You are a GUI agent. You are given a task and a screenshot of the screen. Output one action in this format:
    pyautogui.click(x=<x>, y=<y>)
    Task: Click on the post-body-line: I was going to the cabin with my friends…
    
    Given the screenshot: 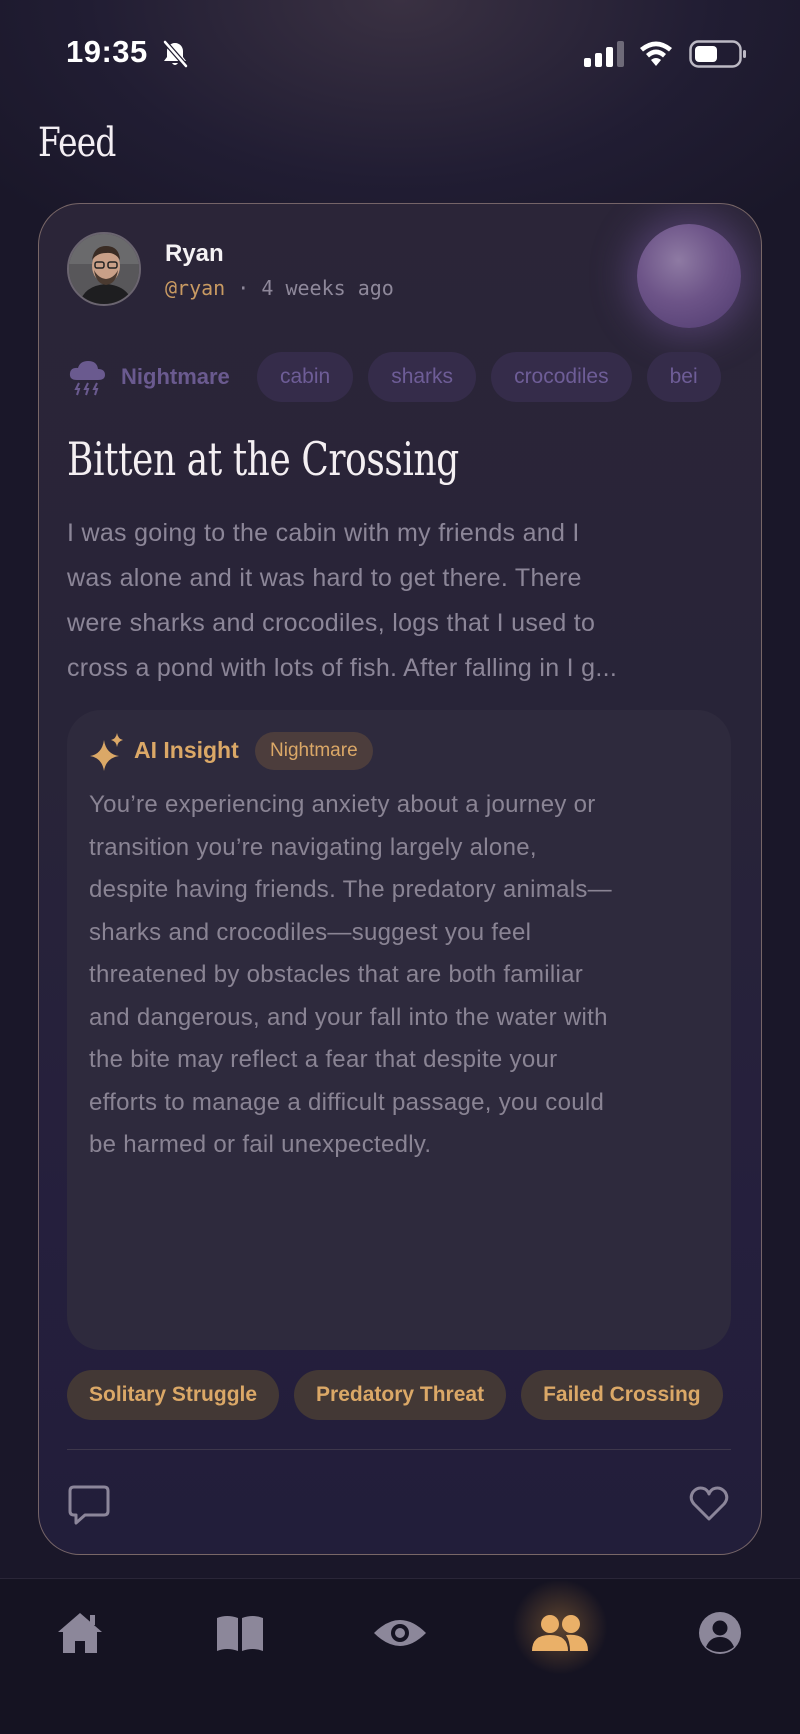 What is the action you would take?
    pyautogui.click(x=323, y=533)
    